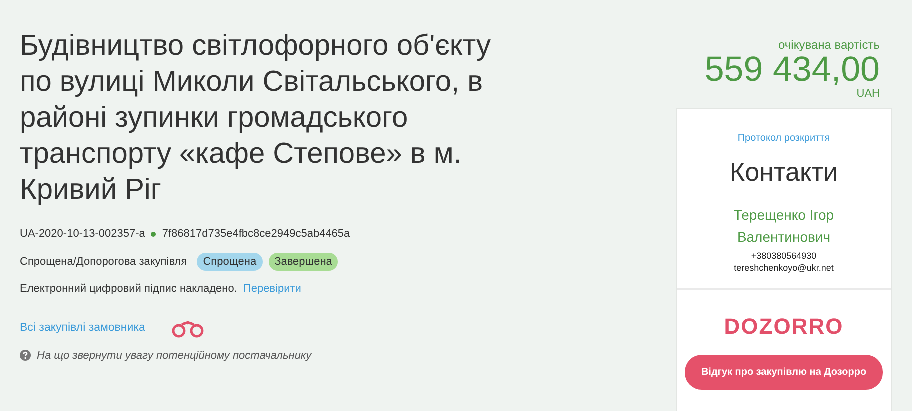  I want to click on dozorro-logo: DOZORRO, so click(784, 327).